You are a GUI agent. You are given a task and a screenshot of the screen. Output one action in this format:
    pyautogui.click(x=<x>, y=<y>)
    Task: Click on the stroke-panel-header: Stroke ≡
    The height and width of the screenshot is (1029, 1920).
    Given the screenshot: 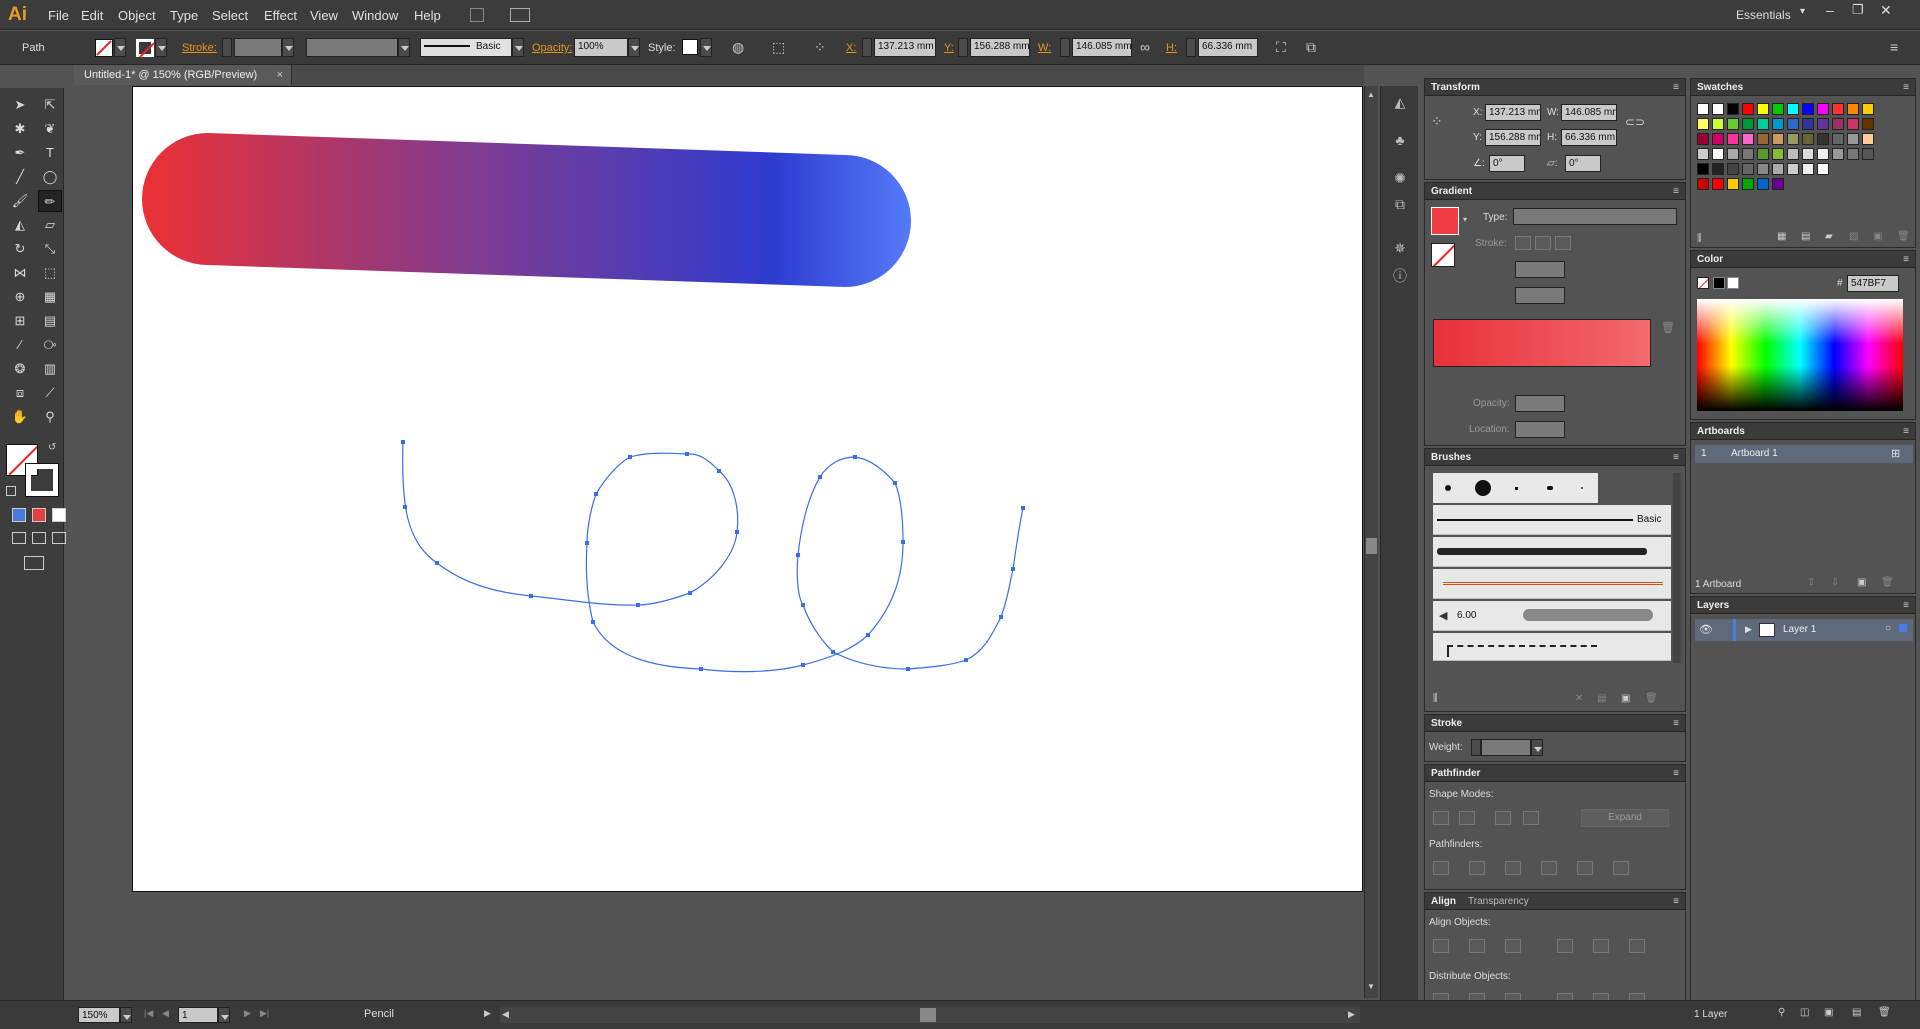 What is the action you would take?
    pyautogui.click(x=1555, y=723)
    